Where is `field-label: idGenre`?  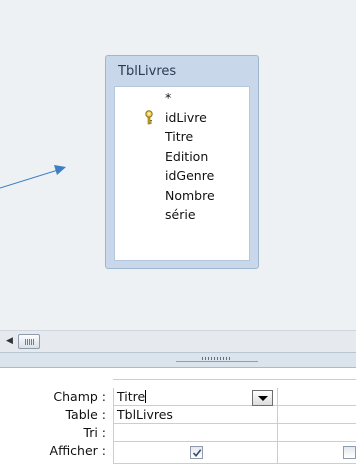 field-label: idGenre is located at coordinates (190, 175).